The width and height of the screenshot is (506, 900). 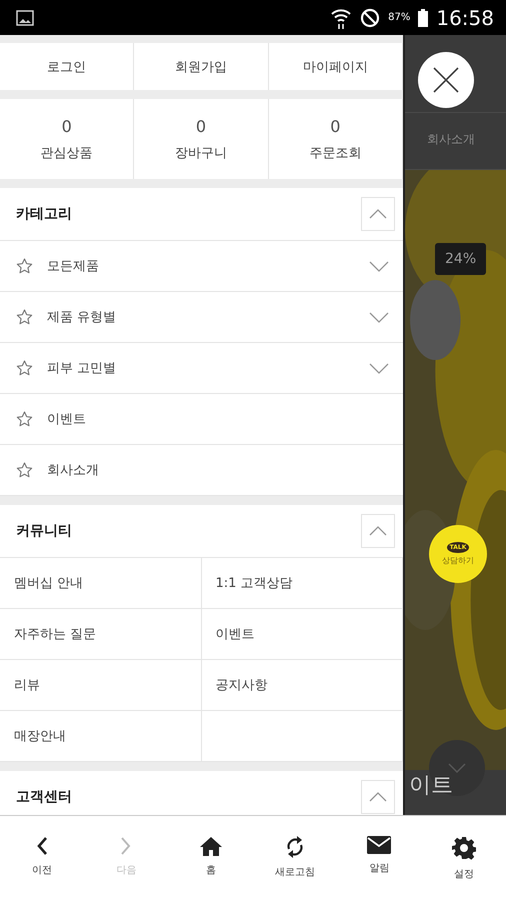 I want to click on category-label: 피부 고민별, so click(x=82, y=368).